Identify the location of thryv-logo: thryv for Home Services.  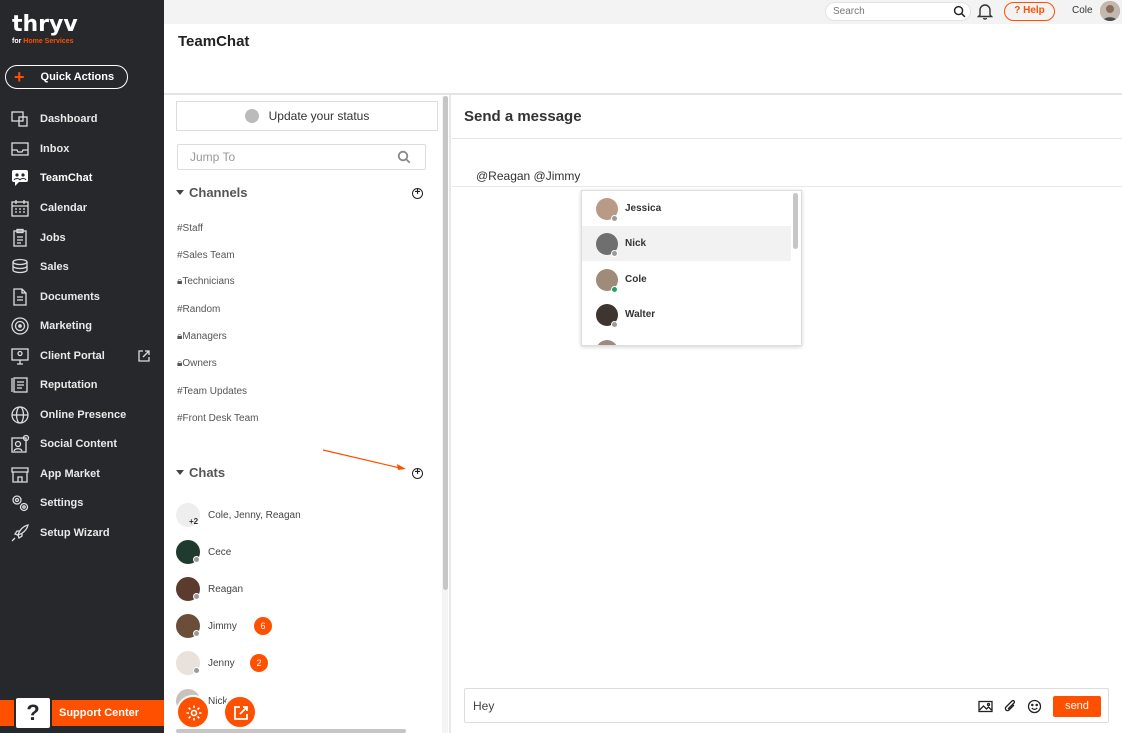
(62, 31).